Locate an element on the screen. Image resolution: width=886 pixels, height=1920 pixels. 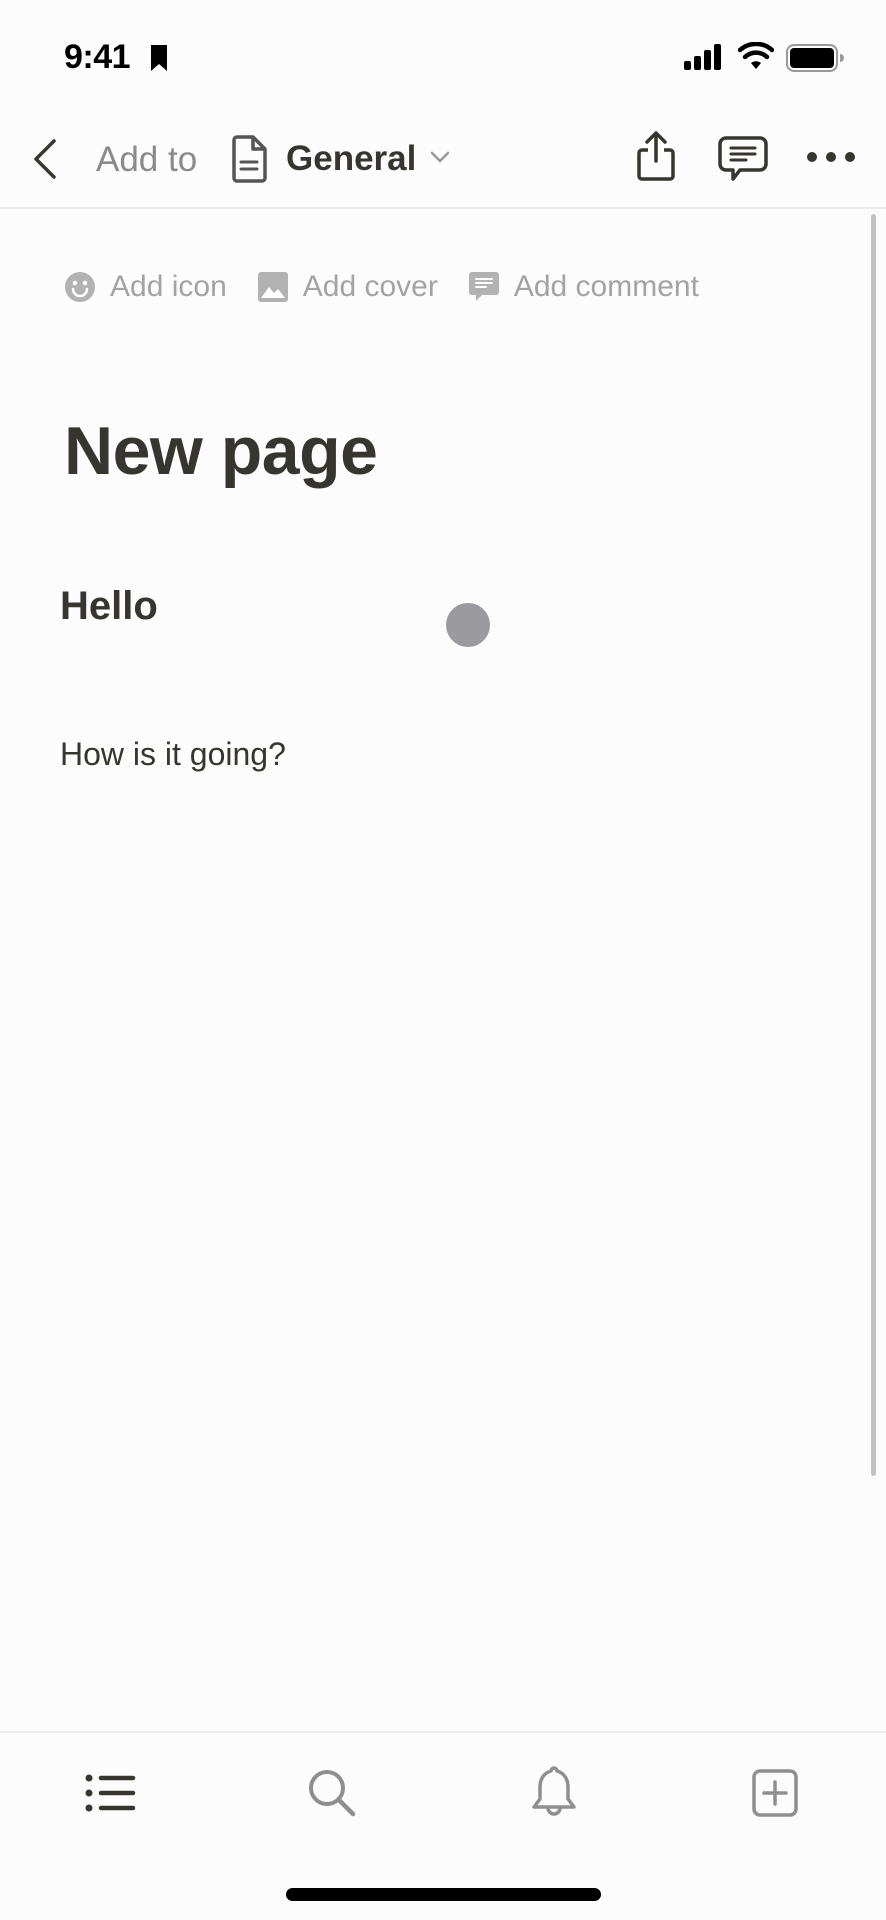
share-button is located at coordinates (656, 156).